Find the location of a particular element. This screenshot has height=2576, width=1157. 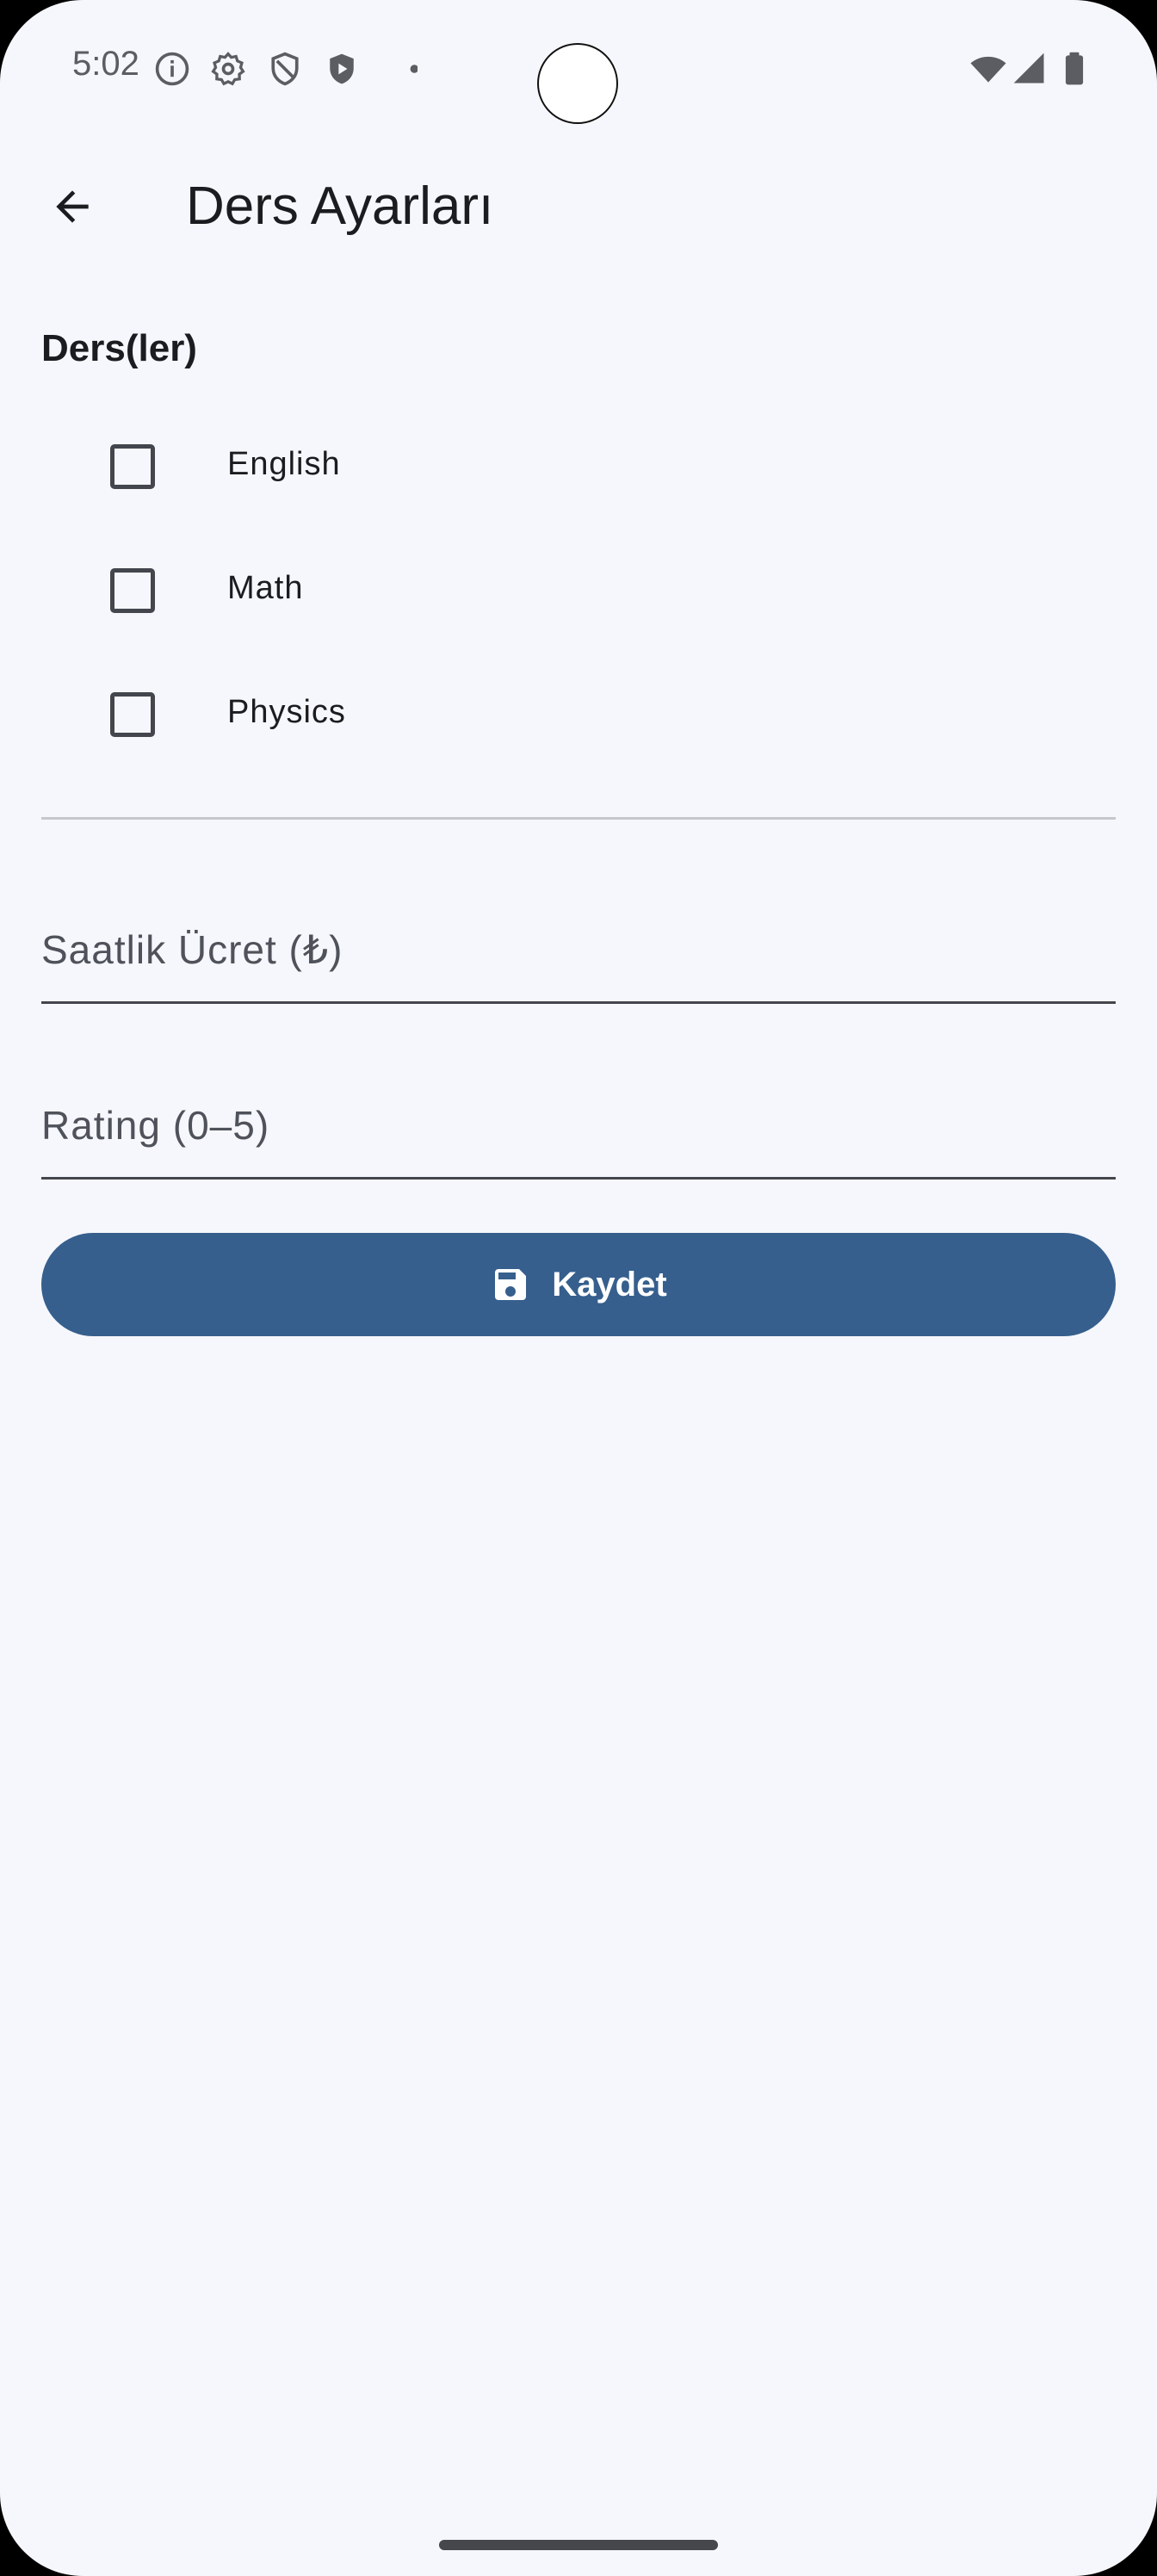

lesson-checkbox-math: Math is located at coordinates (579, 590).